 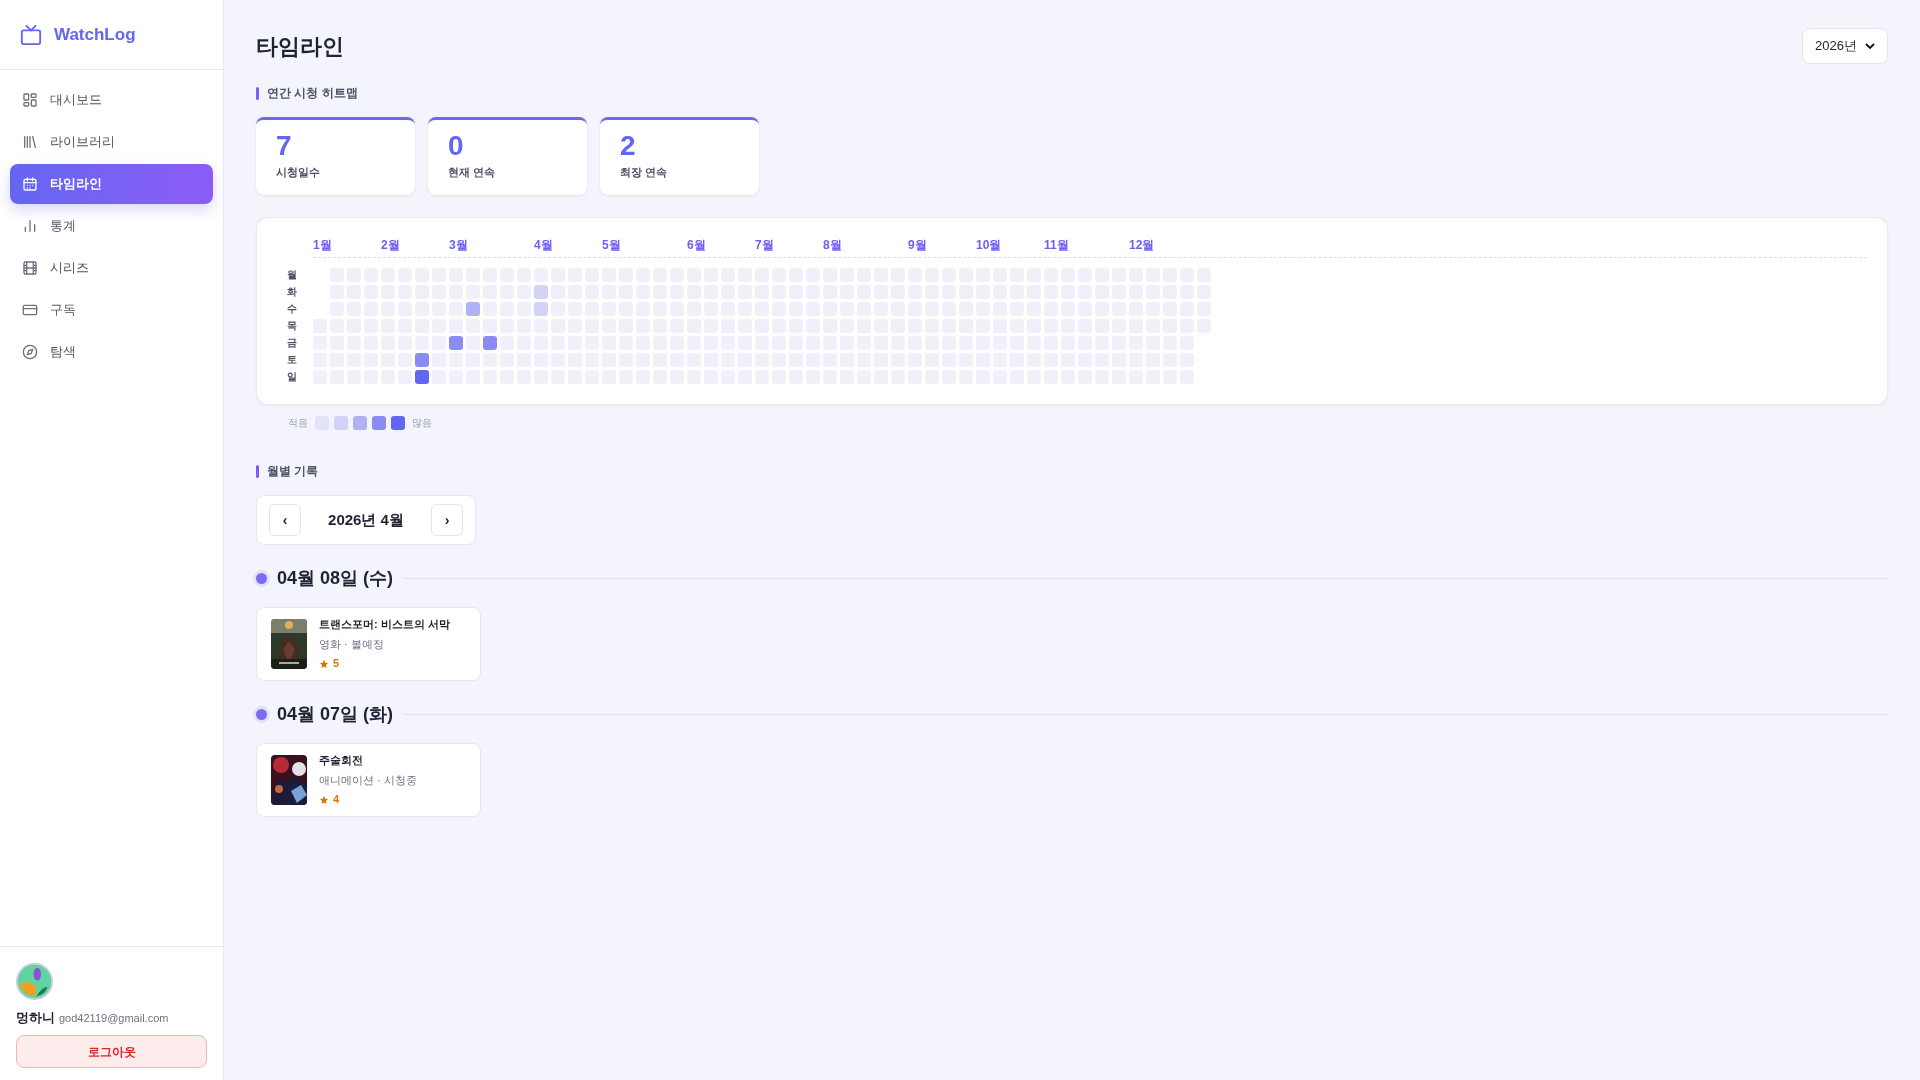 What do you see at coordinates (764, 245) in the screenshot?
I see `month-label: 7월` at bounding box center [764, 245].